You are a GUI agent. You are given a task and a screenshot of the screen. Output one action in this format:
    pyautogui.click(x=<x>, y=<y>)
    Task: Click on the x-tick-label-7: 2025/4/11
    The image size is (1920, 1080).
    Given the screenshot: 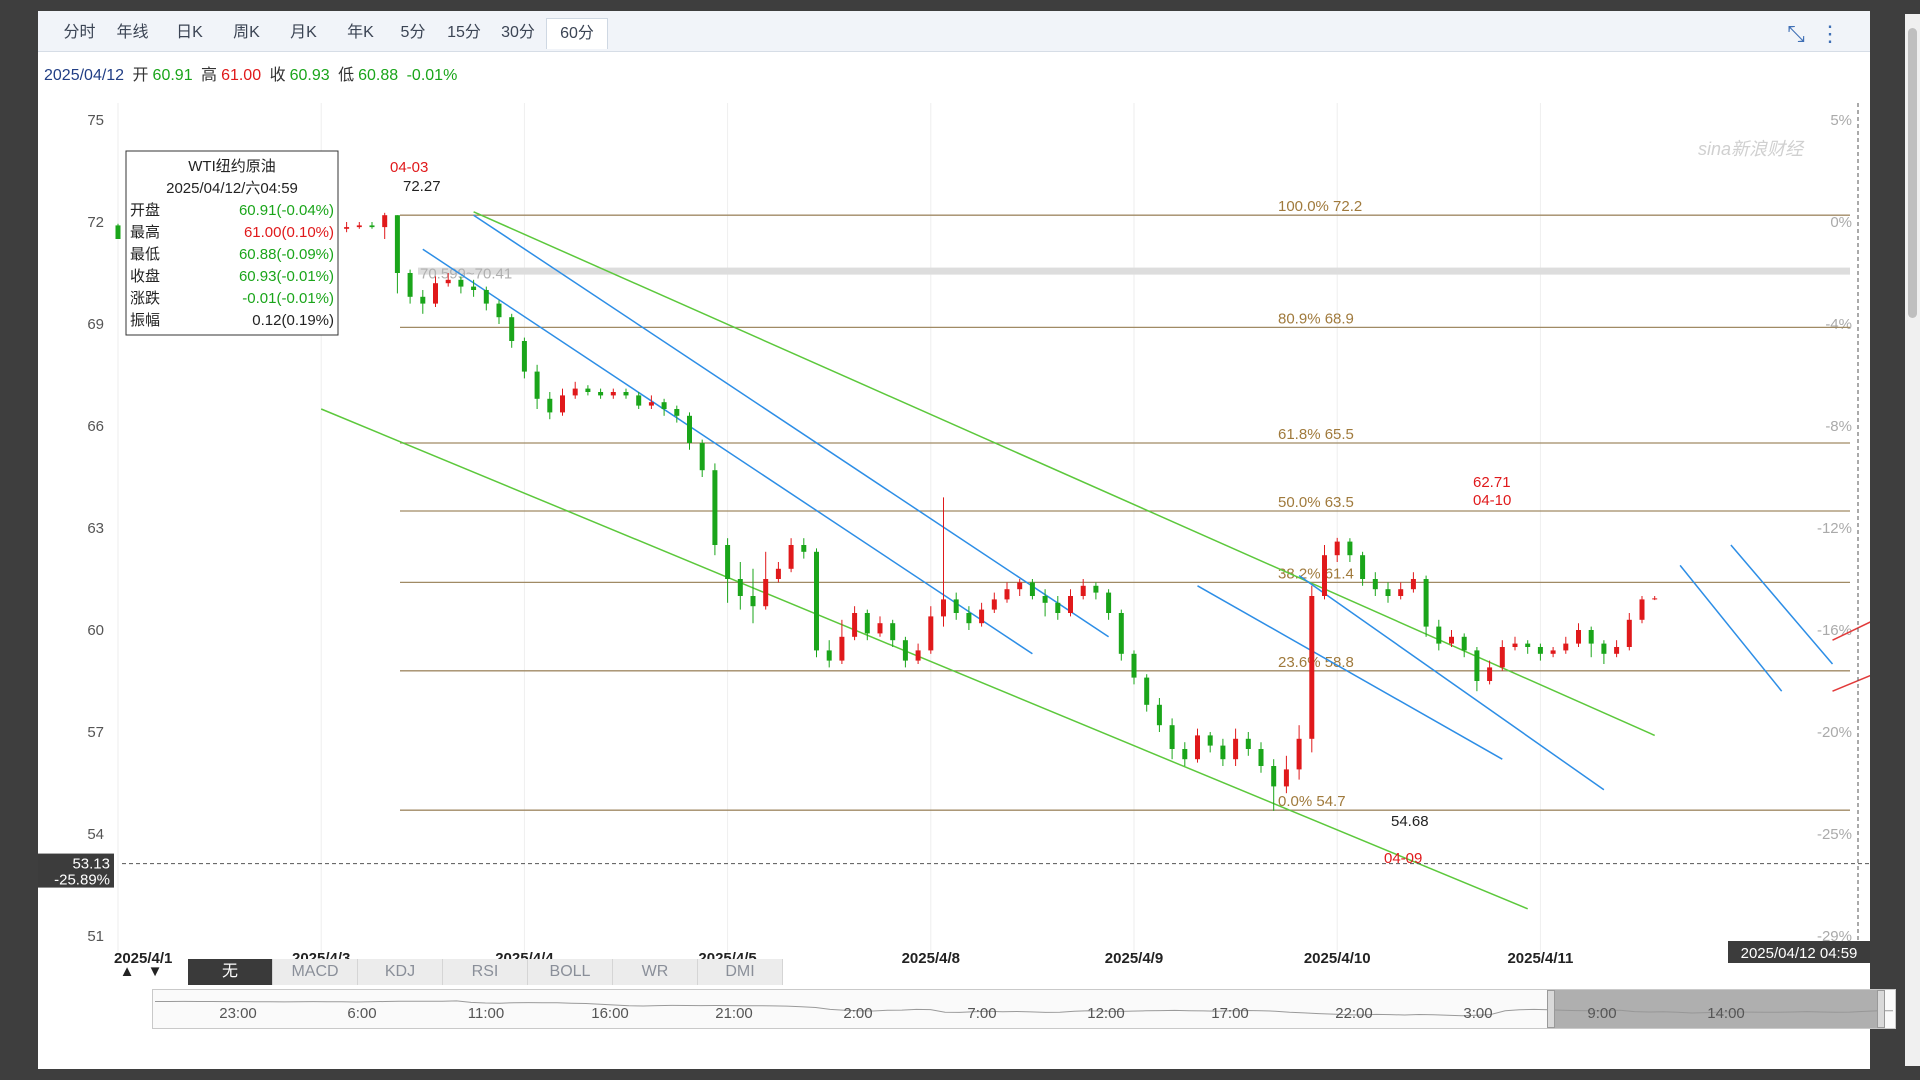 What is the action you would take?
    pyautogui.click(x=1540, y=958)
    